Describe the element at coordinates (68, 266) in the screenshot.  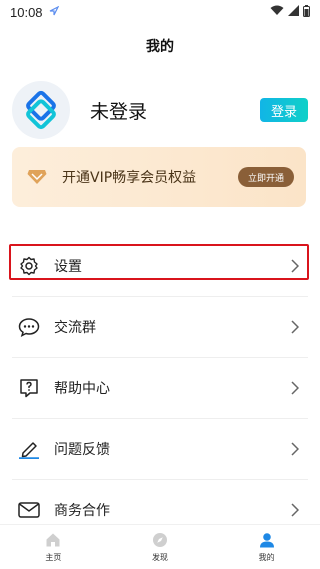
I see `menu-item-label: 设置` at that location.